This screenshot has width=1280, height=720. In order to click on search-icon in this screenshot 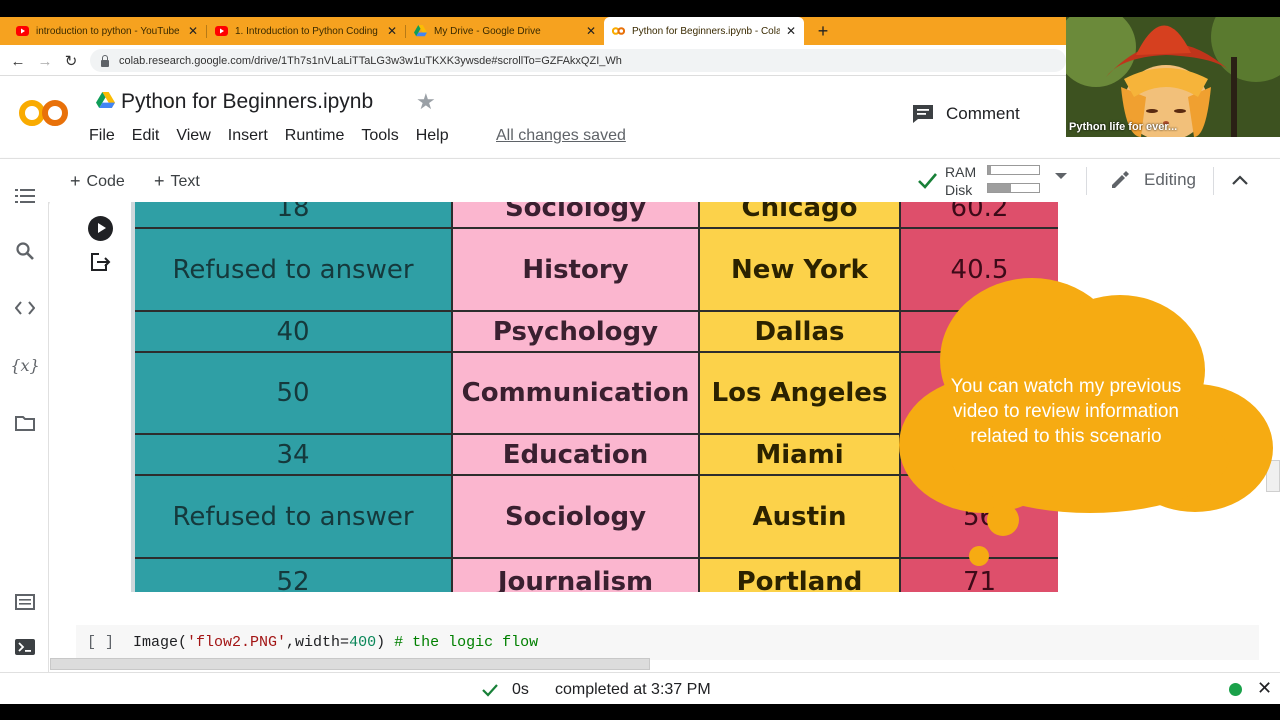, I will do `click(25, 251)`.